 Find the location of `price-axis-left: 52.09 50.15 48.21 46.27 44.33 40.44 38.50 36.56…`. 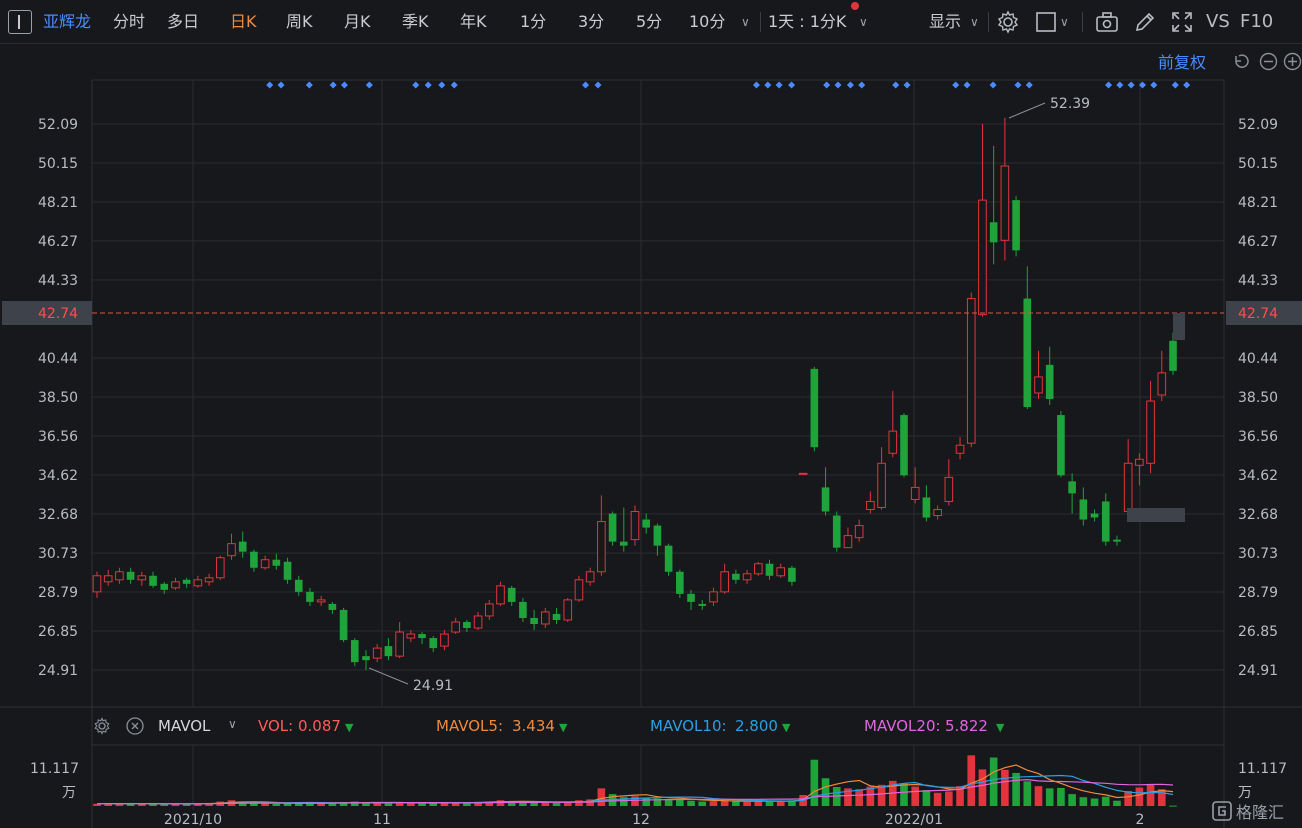

price-axis-left: 52.09 50.15 48.21 46.27 44.33 40.44 38.50 36.56… is located at coordinates (58, 398).